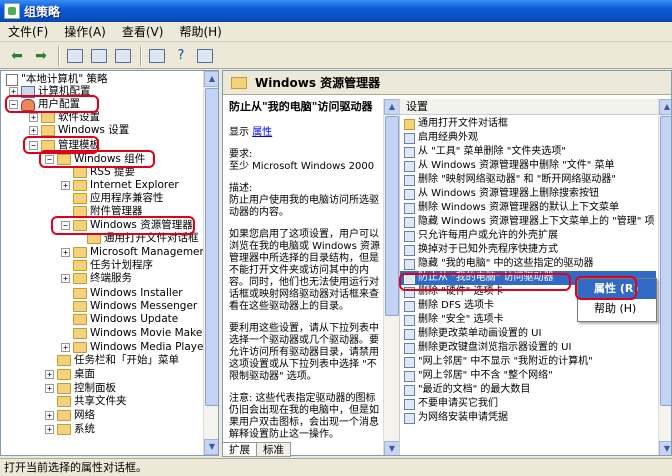 This screenshot has height=476, width=672. Describe the element at coordinates (528, 138) in the screenshot. I see `setting-item: 启用经典外观` at that location.